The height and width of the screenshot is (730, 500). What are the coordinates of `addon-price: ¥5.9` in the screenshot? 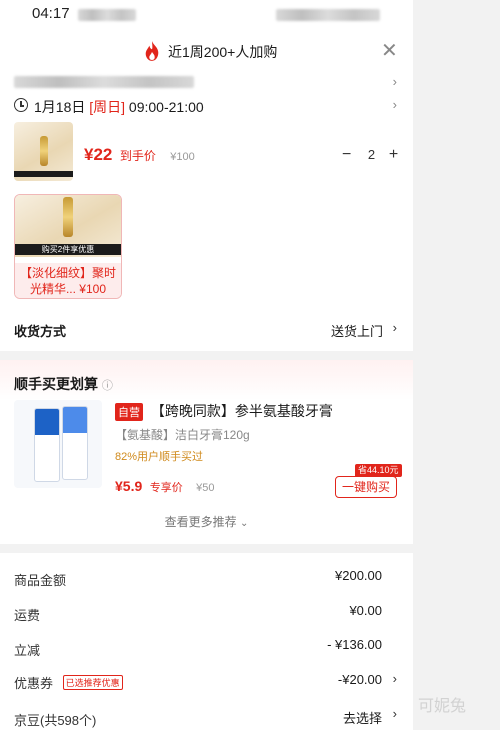 It's located at (129, 486).